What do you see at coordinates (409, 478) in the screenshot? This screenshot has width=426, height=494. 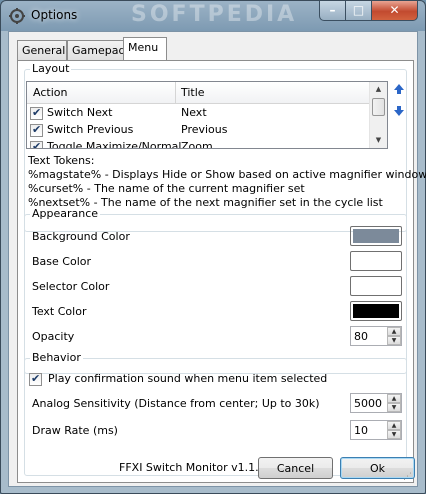 I see `resize-grip-icon: ⋰` at bounding box center [409, 478].